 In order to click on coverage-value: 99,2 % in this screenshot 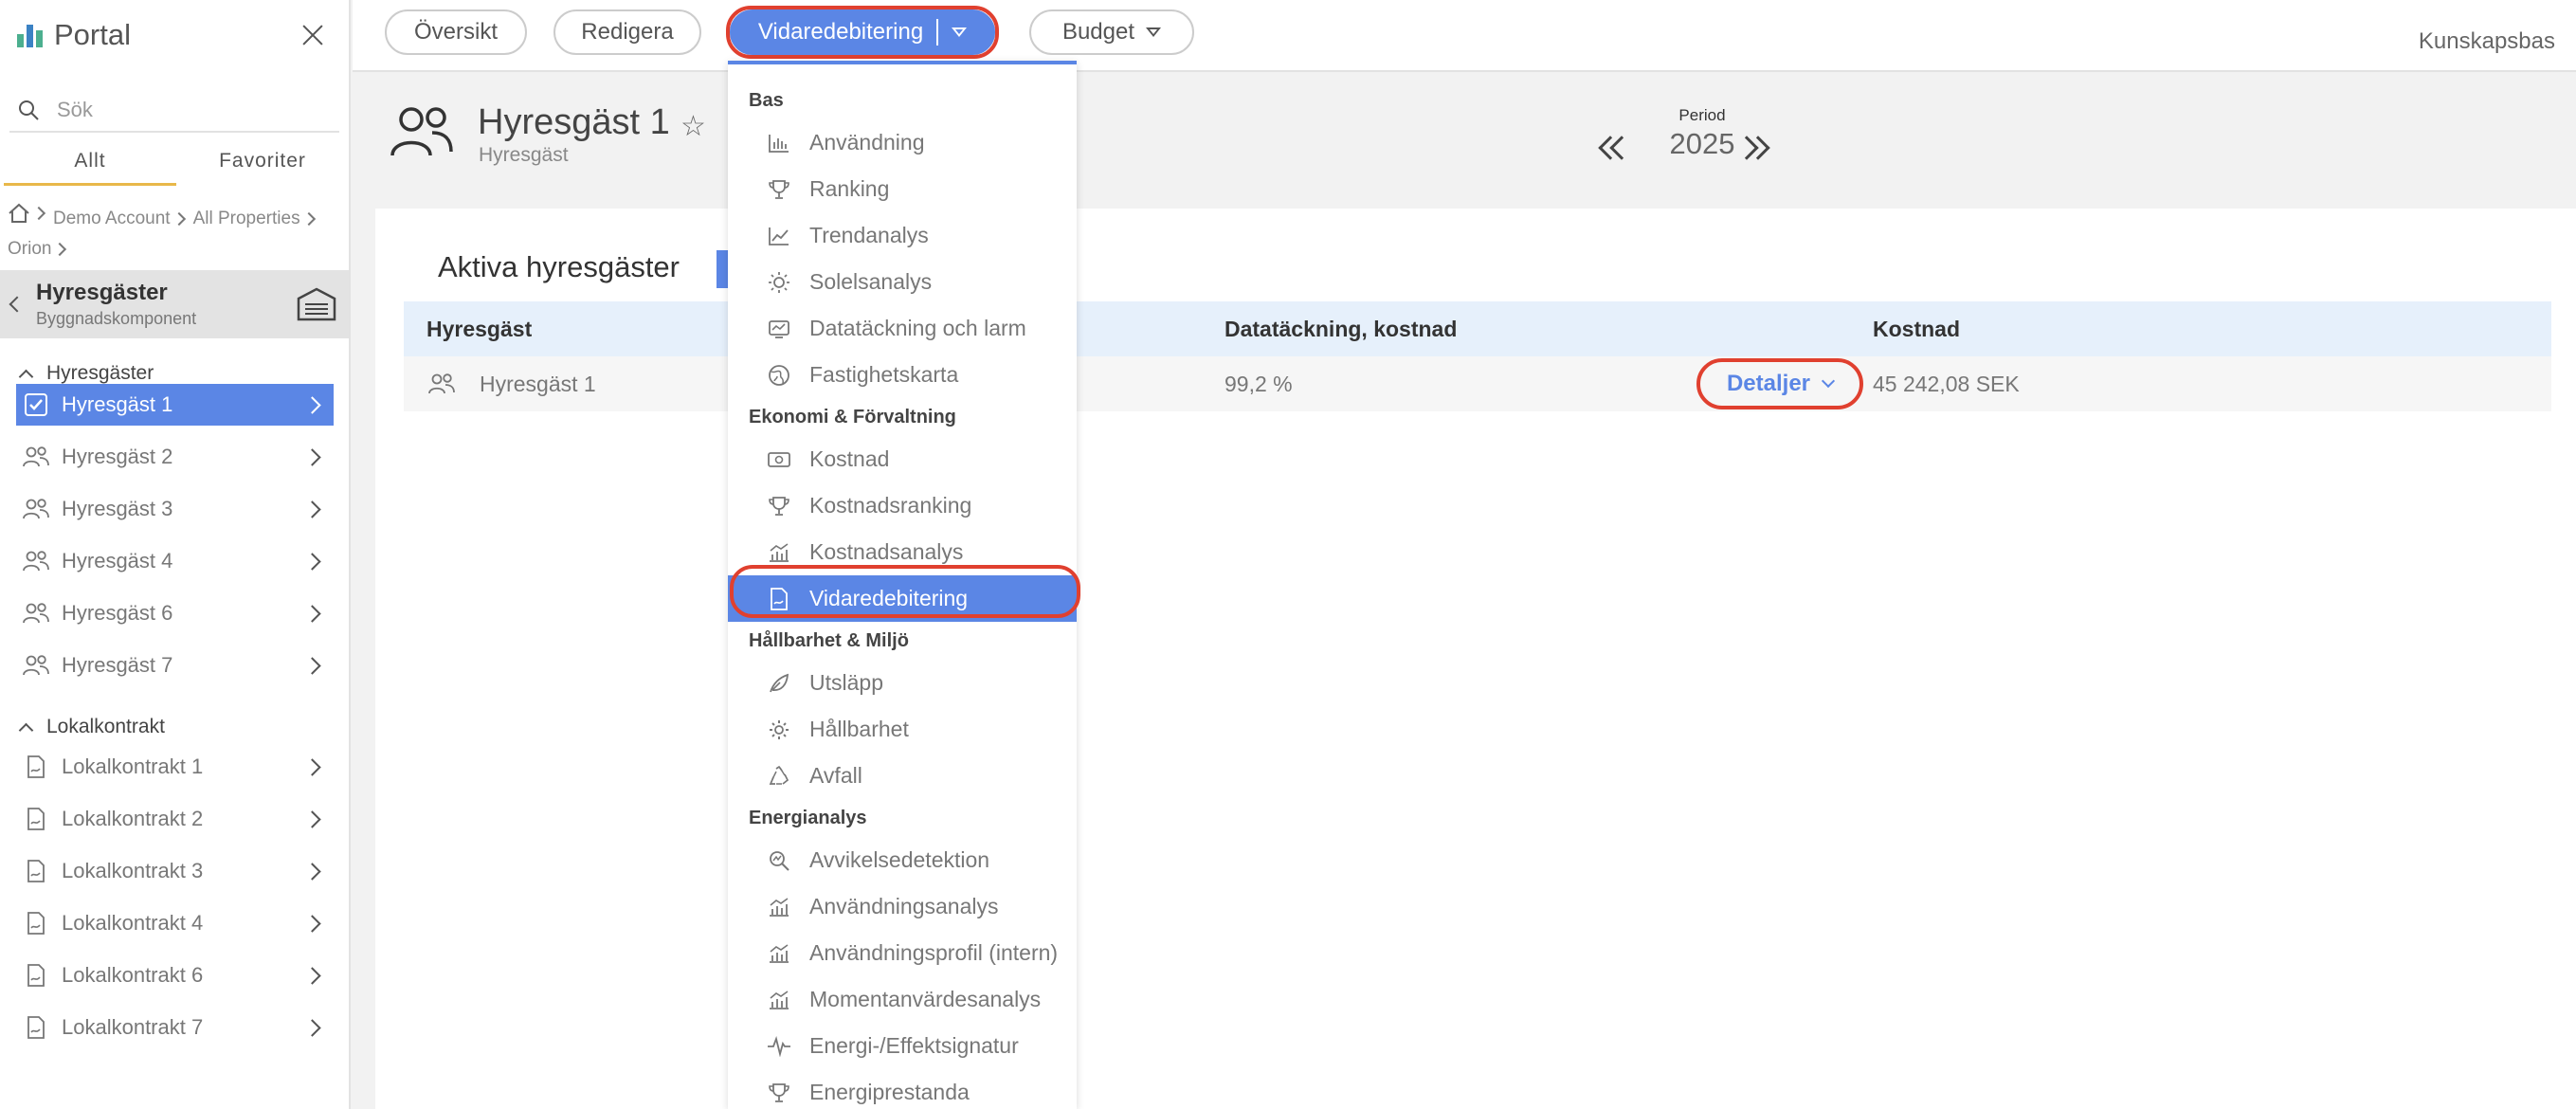, I will do `click(1259, 384)`.